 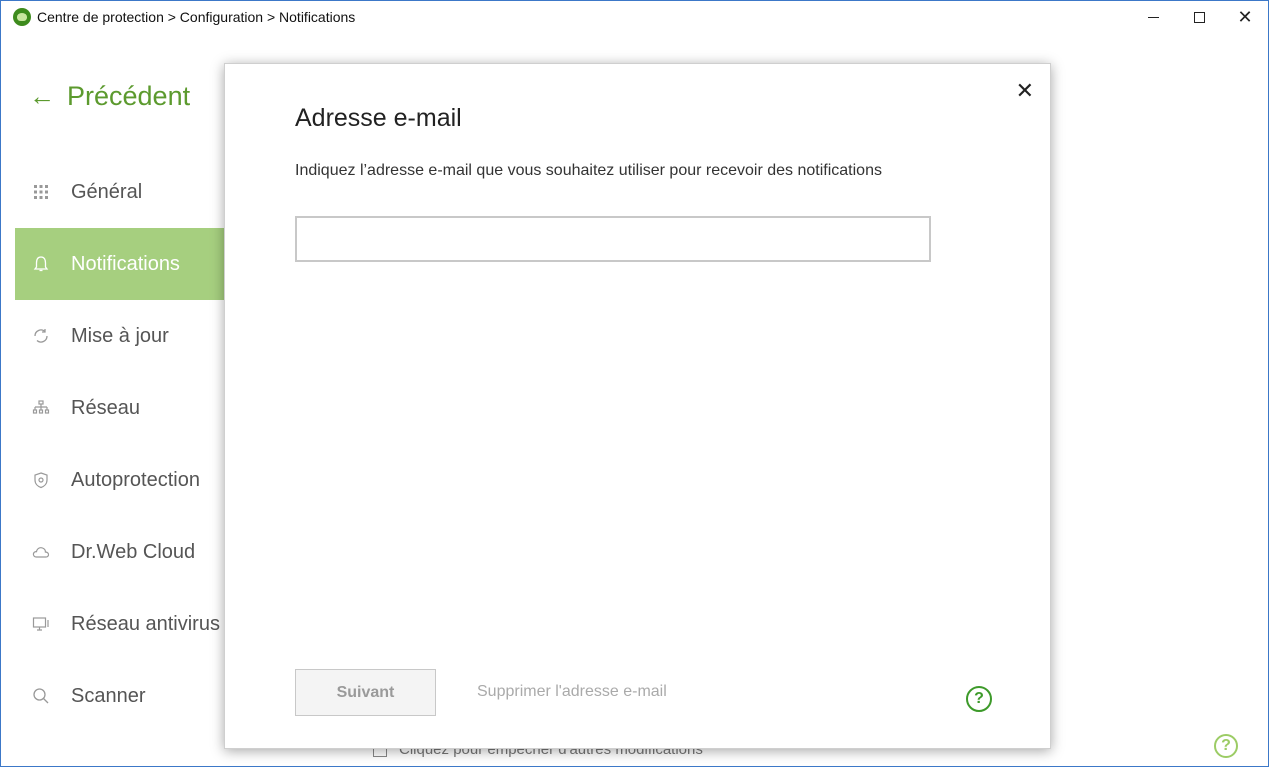 I want to click on sidebar-item-label: Scanner, so click(x=108, y=695).